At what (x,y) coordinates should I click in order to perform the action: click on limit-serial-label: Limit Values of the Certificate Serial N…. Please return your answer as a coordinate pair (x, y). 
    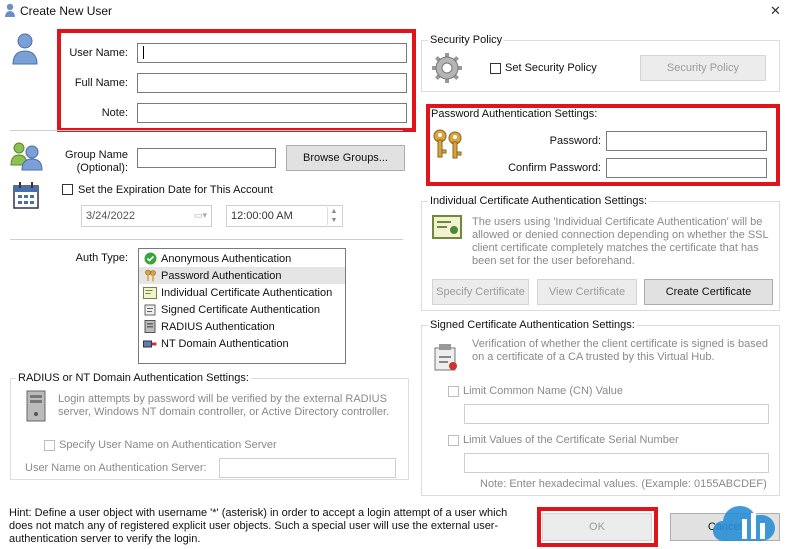
    Looking at the image, I should click on (571, 440).